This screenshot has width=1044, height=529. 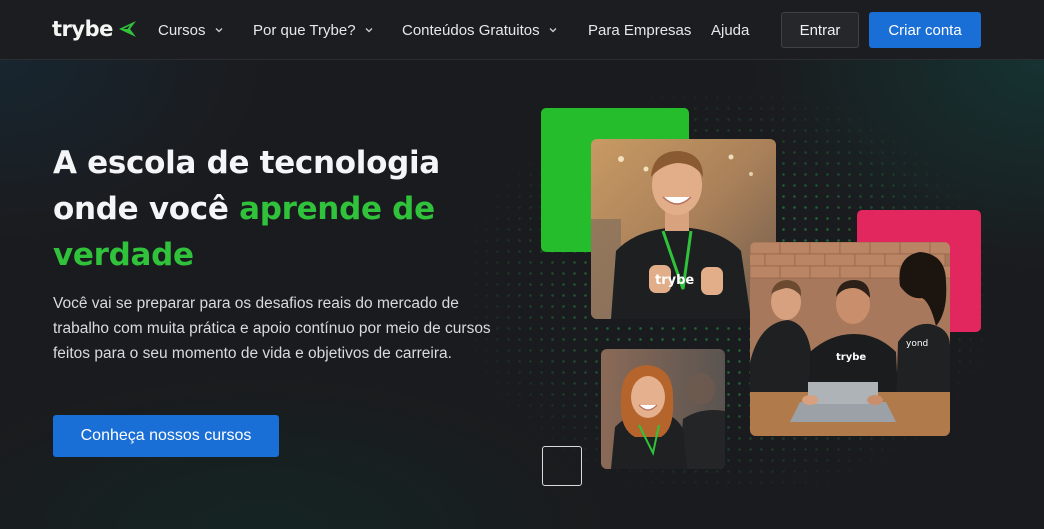 I want to click on outline-square-decoration, so click(x=562, y=466).